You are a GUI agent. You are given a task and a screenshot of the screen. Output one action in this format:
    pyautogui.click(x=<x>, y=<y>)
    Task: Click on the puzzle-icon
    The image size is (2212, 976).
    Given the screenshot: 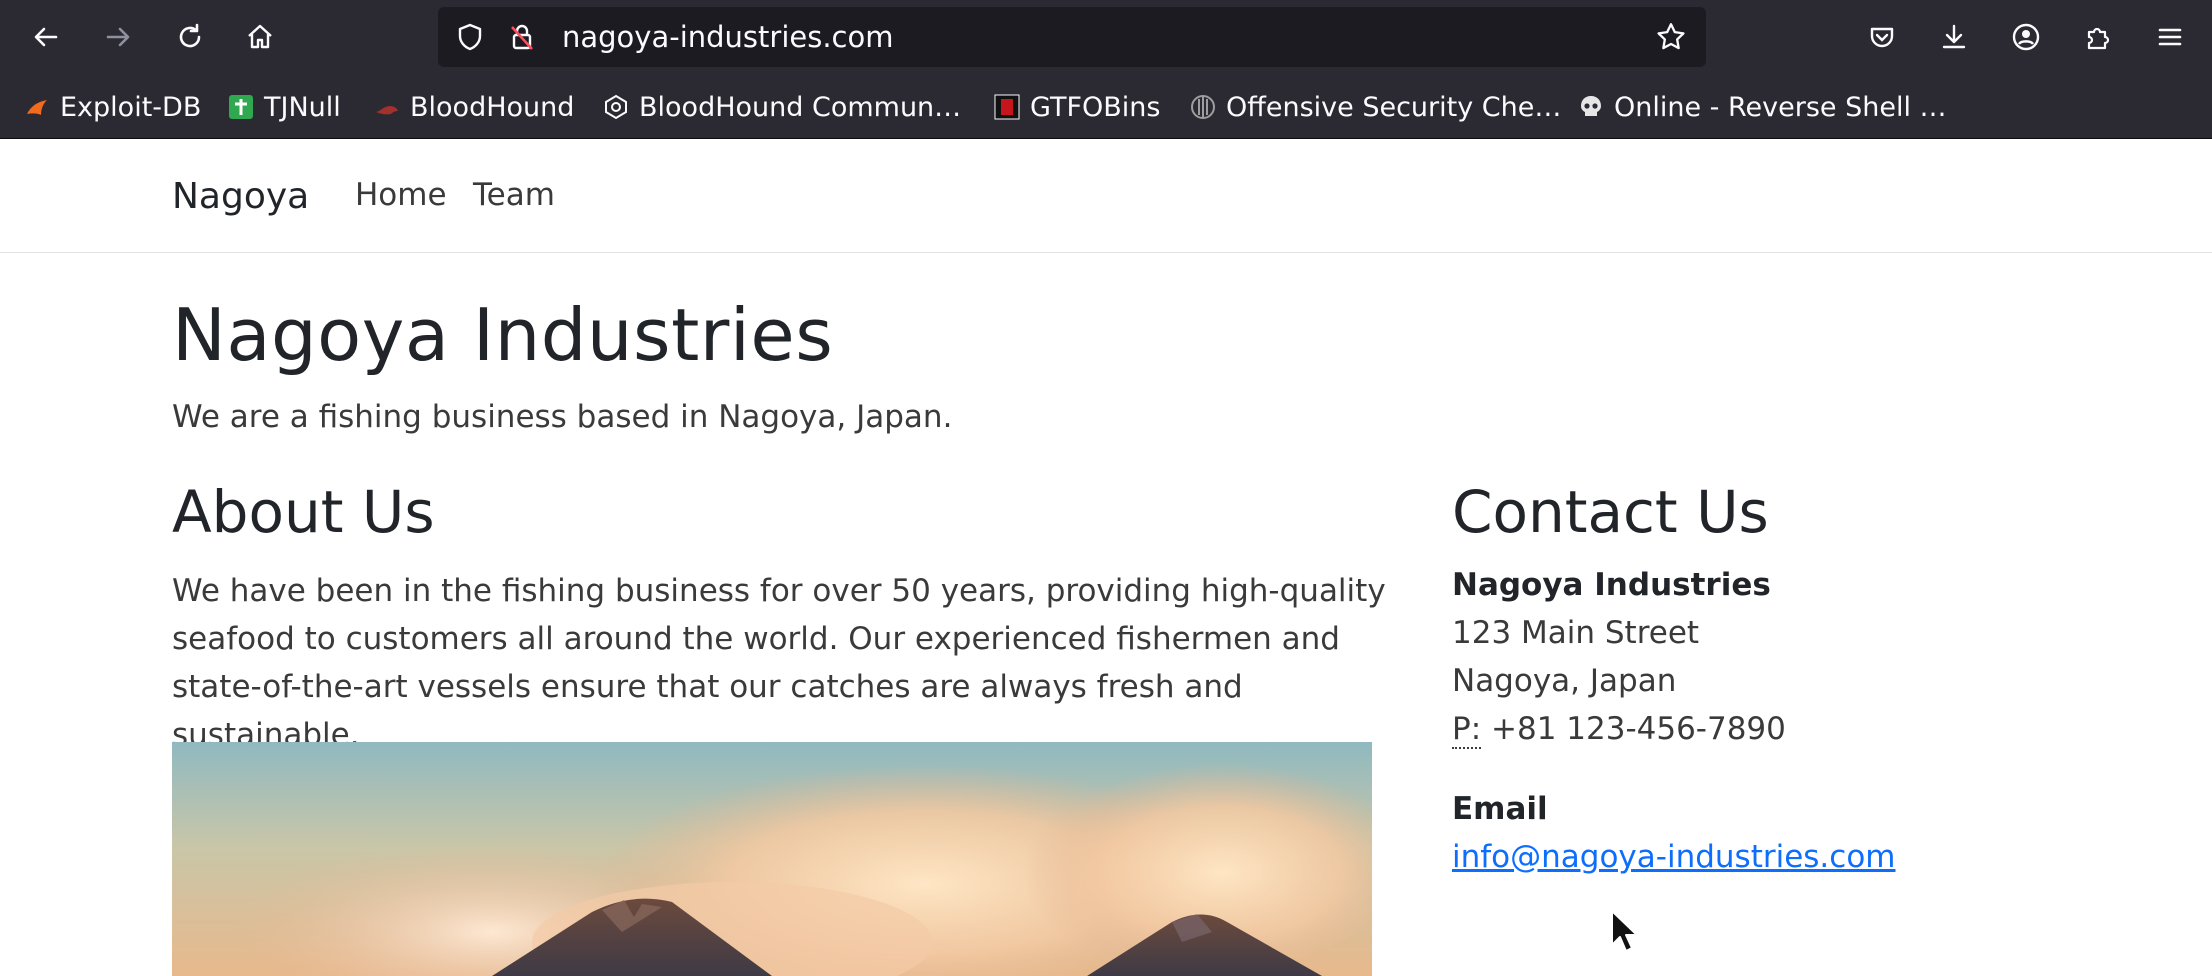 What is the action you would take?
    pyautogui.click(x=2098, y=38)
    